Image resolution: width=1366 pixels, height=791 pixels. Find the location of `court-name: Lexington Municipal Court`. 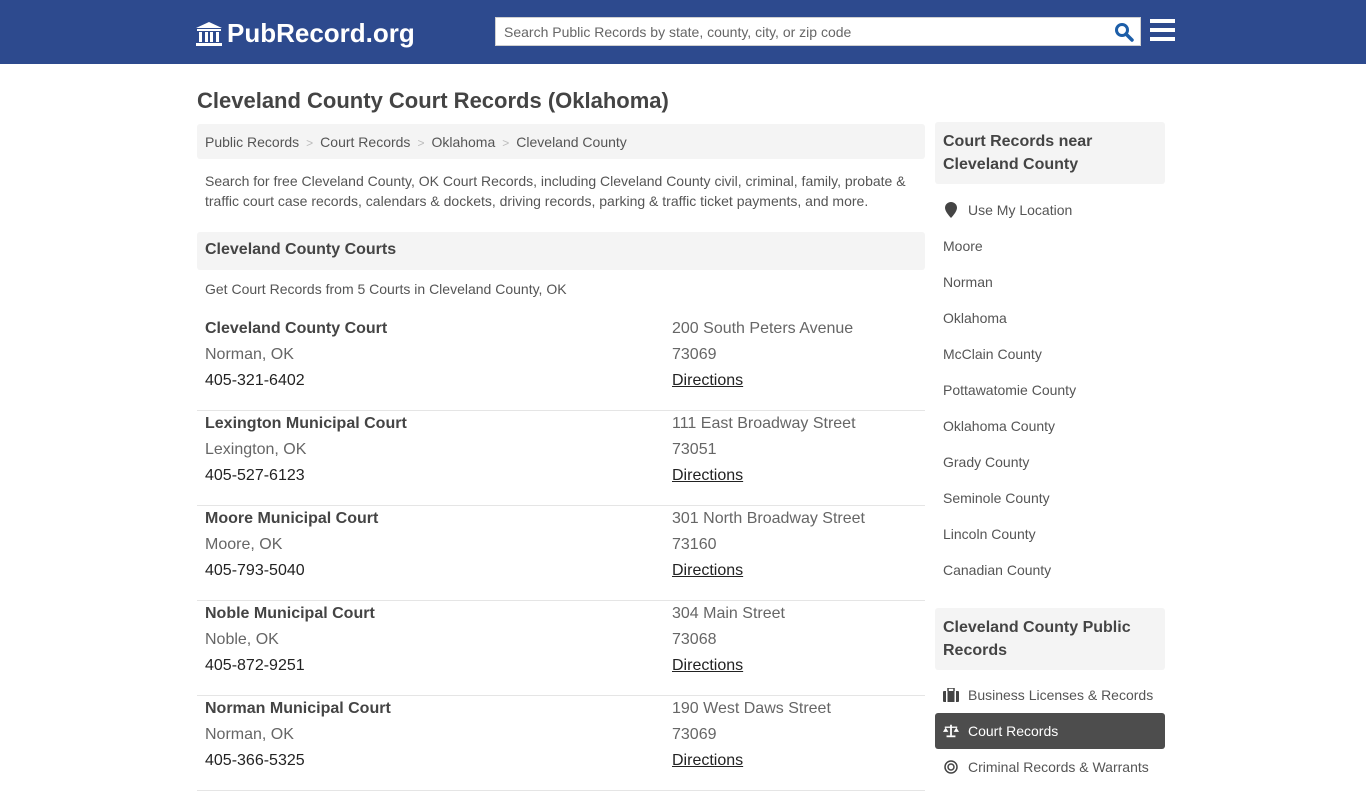

court-name: Lexington Municipal Court is located at coordinates (306, 424).